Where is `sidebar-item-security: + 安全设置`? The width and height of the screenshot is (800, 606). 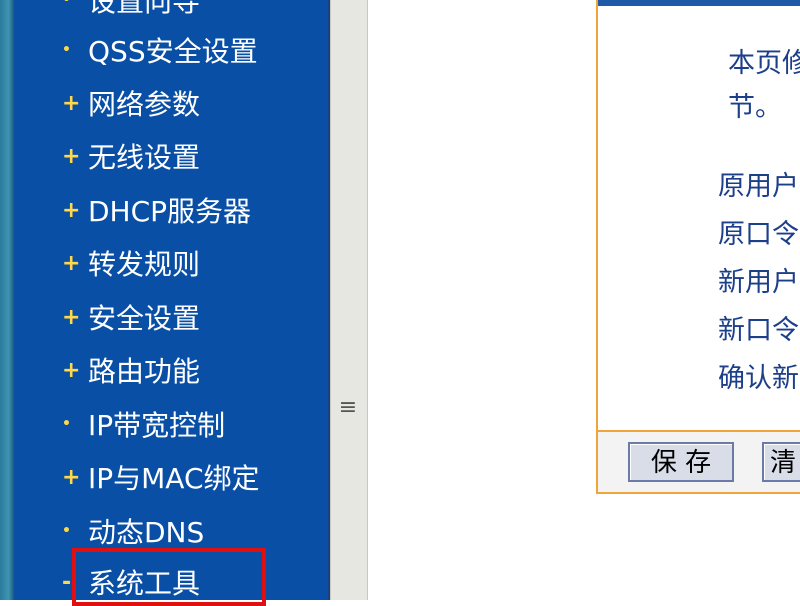
sidebar-item-security: + 安全设置 is located at coordinates (131, 317).